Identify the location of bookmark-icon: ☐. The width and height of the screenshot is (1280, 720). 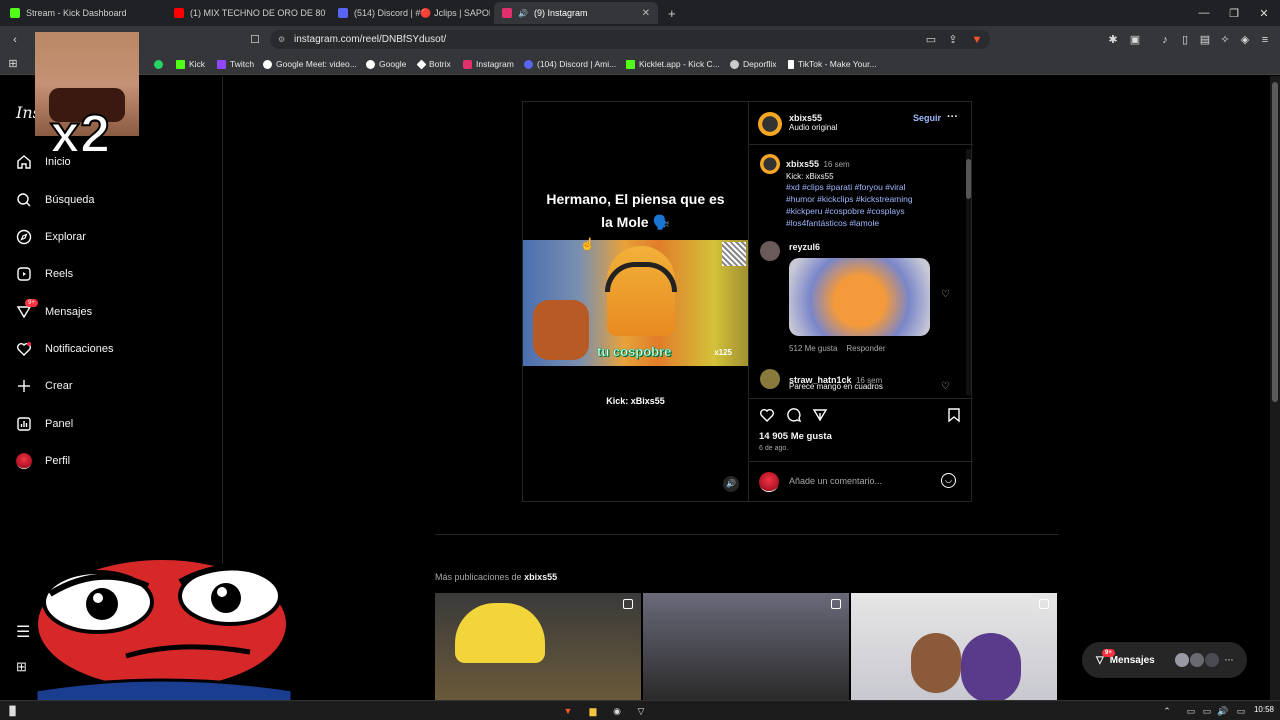
(255, 40).